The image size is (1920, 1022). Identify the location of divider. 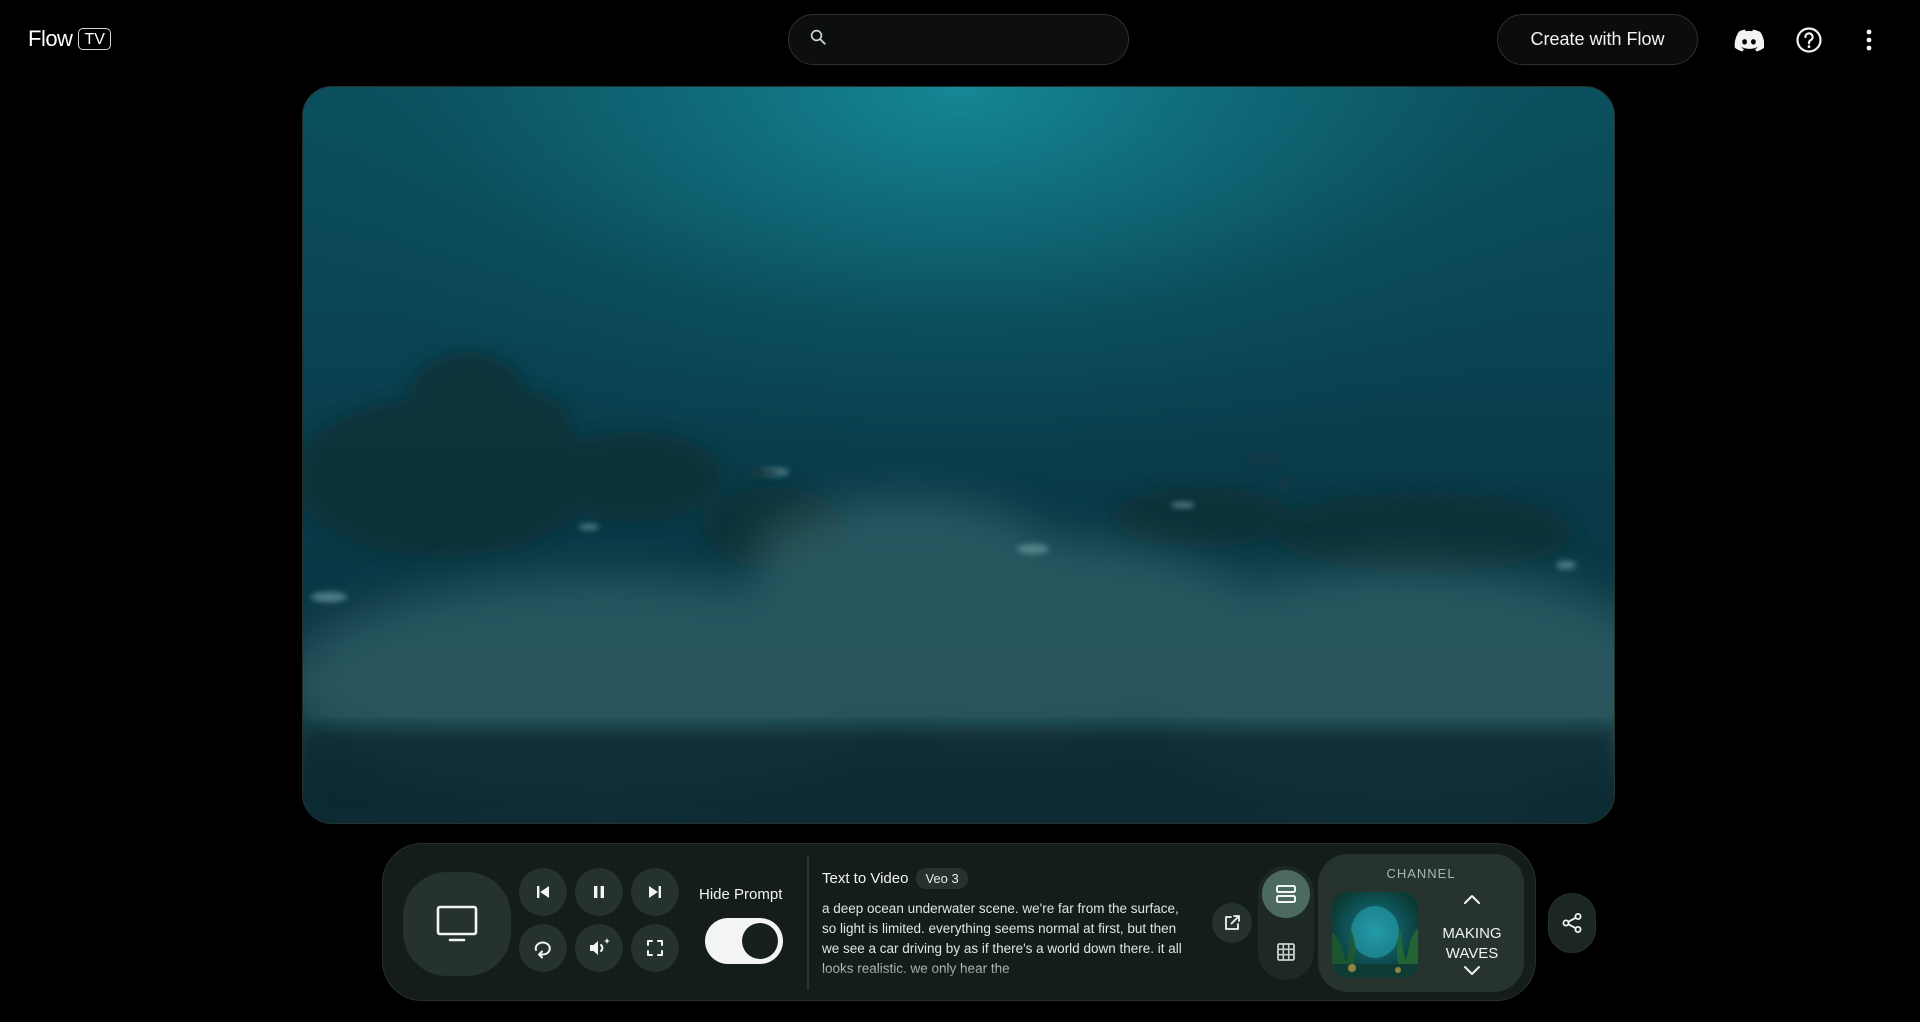
(808, 923).